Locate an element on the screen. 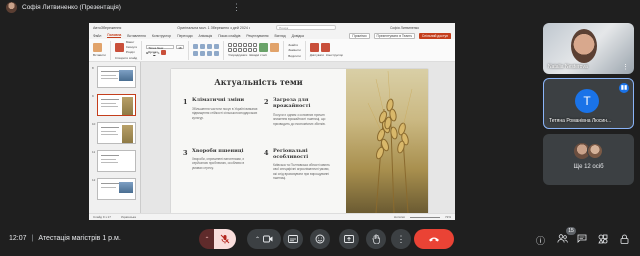 This screenshot has height=256, width=640. section-button: Розділ is located at coordinates (131, 52).